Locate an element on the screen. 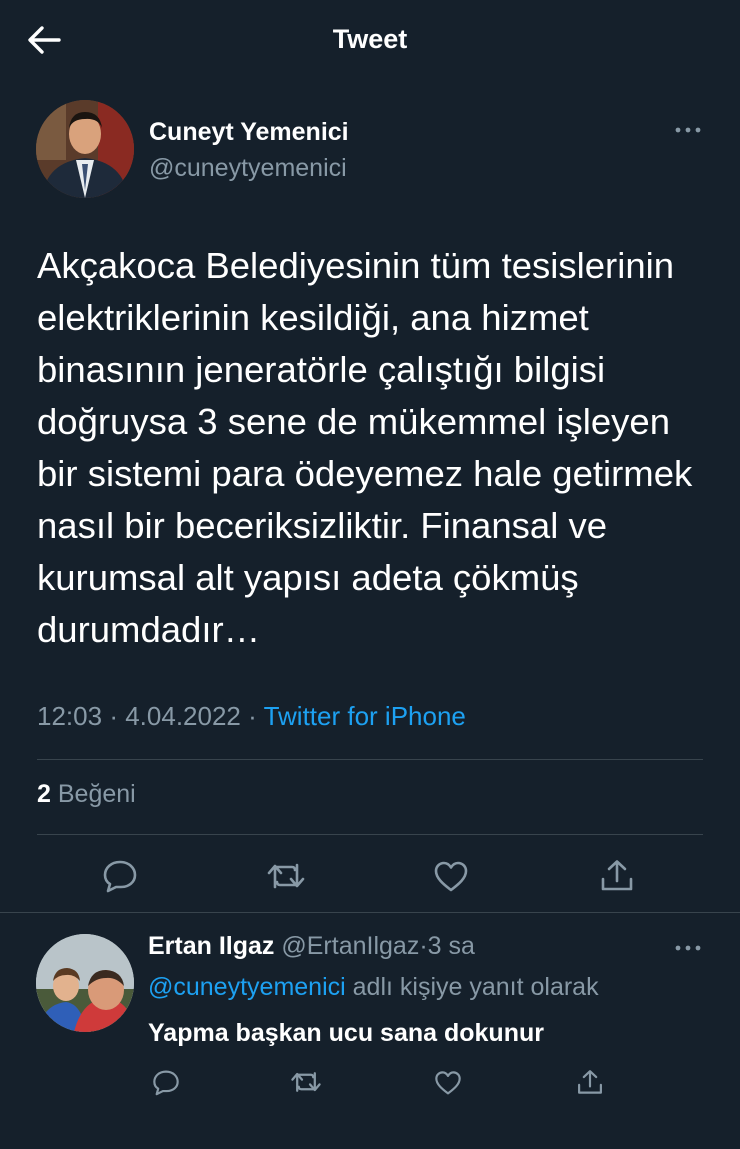 Image resolution: width=740 pixels, height=1149 pixels. author-handle: @cuneytyemenici is located at coordinates (248, 168).